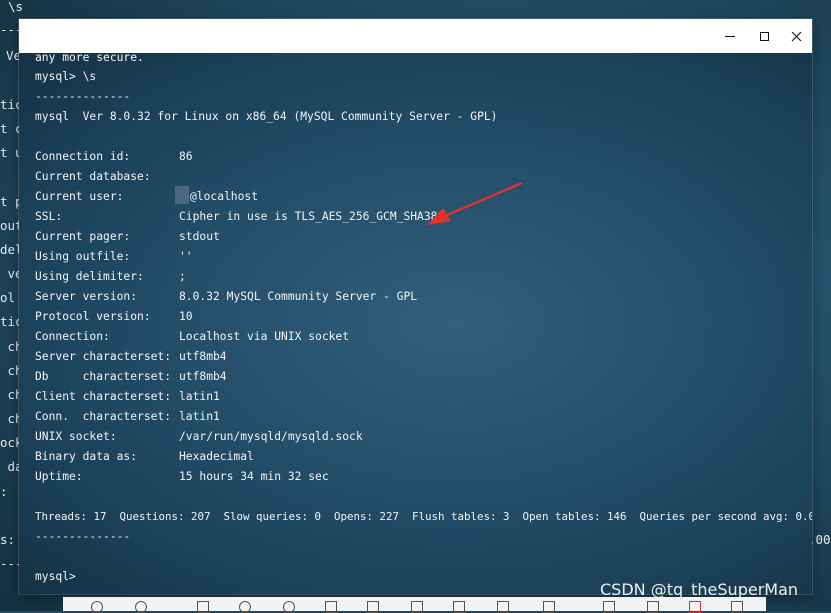 The height and width of the screenshot is (613, 831). I want to click on status-label: Client characterset:, so click(103, 396).